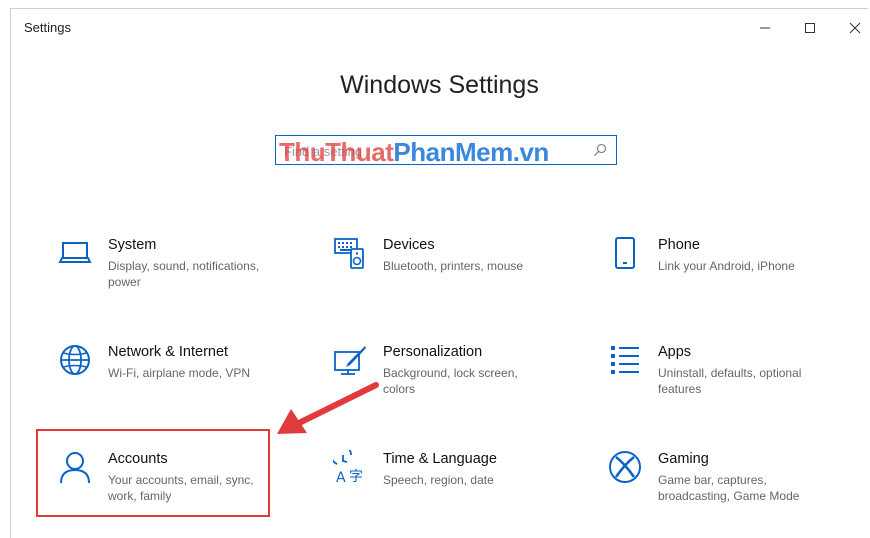 The image size is (870, 538). Describe the element at coordinates (433, 352) in the screenshot. I see `tile-personalization-title: Personalization` at that location.